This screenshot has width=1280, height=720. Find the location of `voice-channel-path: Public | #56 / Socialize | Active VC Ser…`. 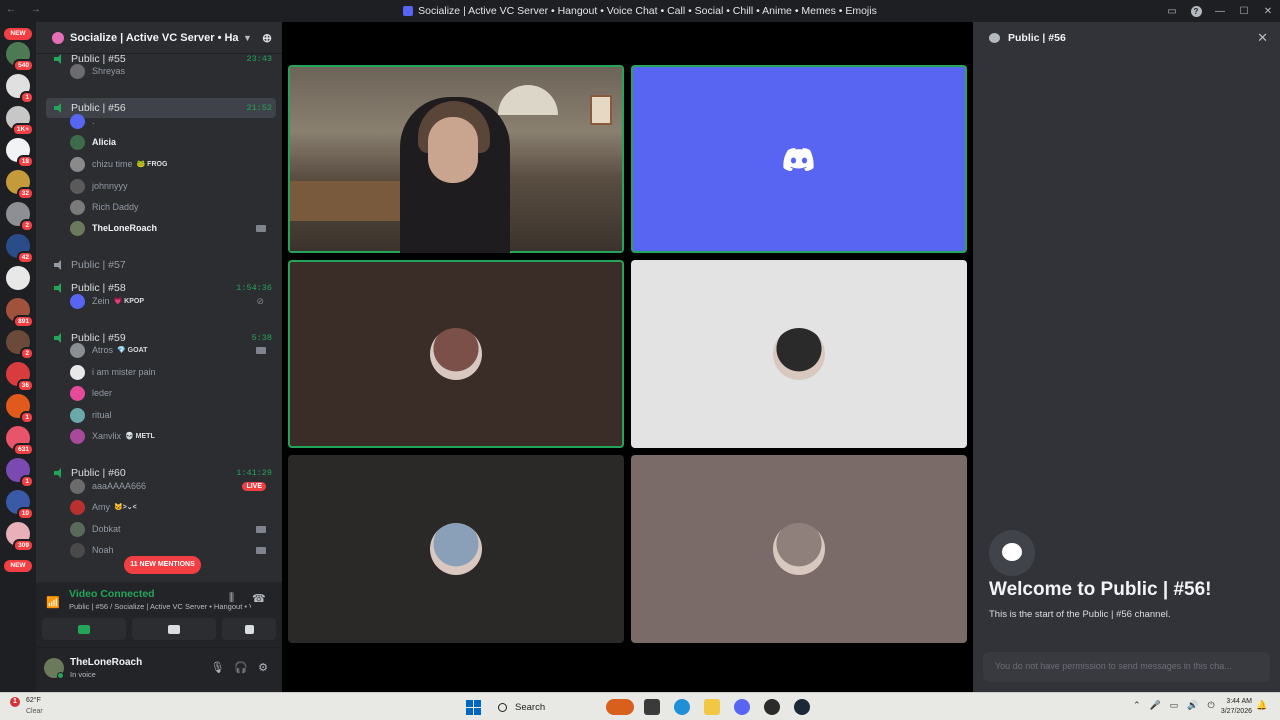

voice-channel-path: Public | #56 / Socialize | Active VC Ser… is located at coordinates (160, 606).